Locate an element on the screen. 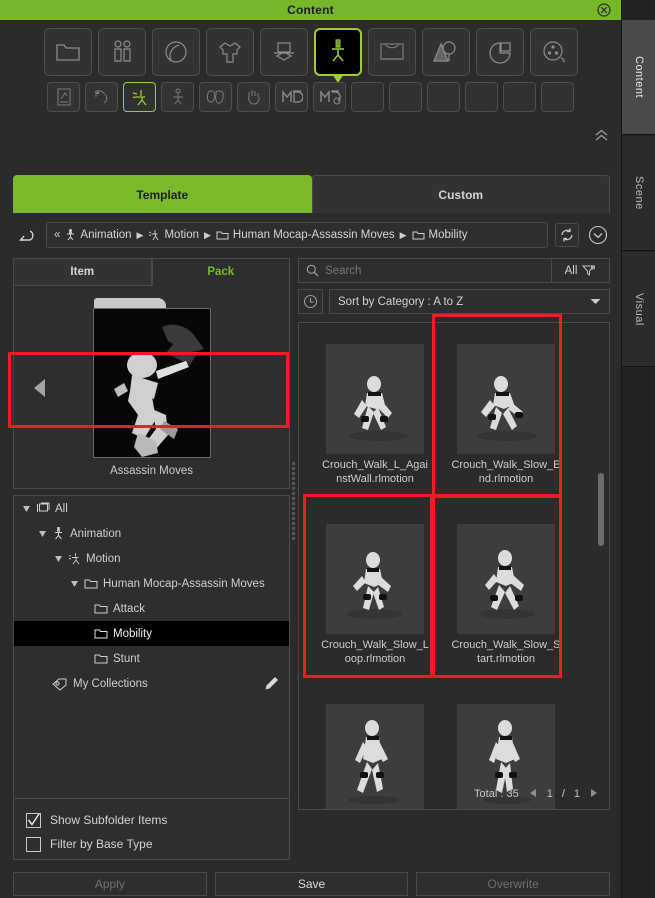 The width and height of the screenshot is (655, 898). toolbar-prop-scene-button is located at coordinates (445, 52).